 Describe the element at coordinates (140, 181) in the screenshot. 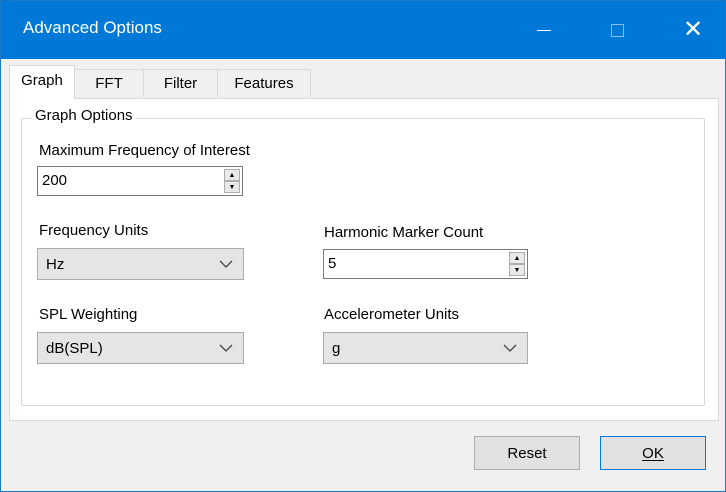

I see `max-frequency-stepper: 200 ▲ ▼` at that location.